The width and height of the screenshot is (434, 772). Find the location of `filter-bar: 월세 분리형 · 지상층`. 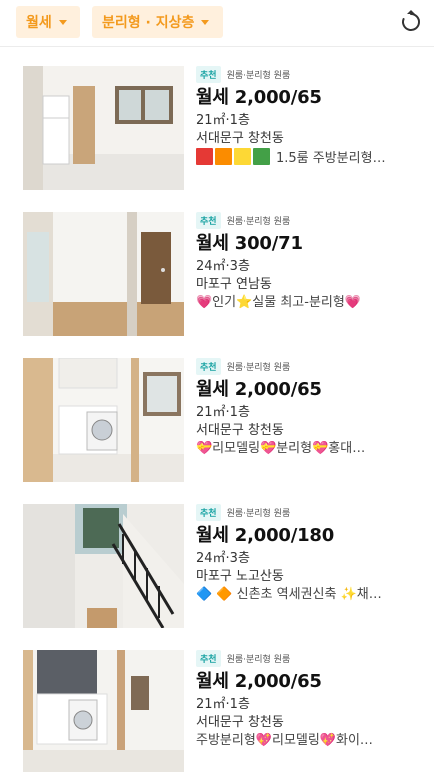

filter-bar: 월세 분리형 · 지상층 is located at coordinates (217, 23).